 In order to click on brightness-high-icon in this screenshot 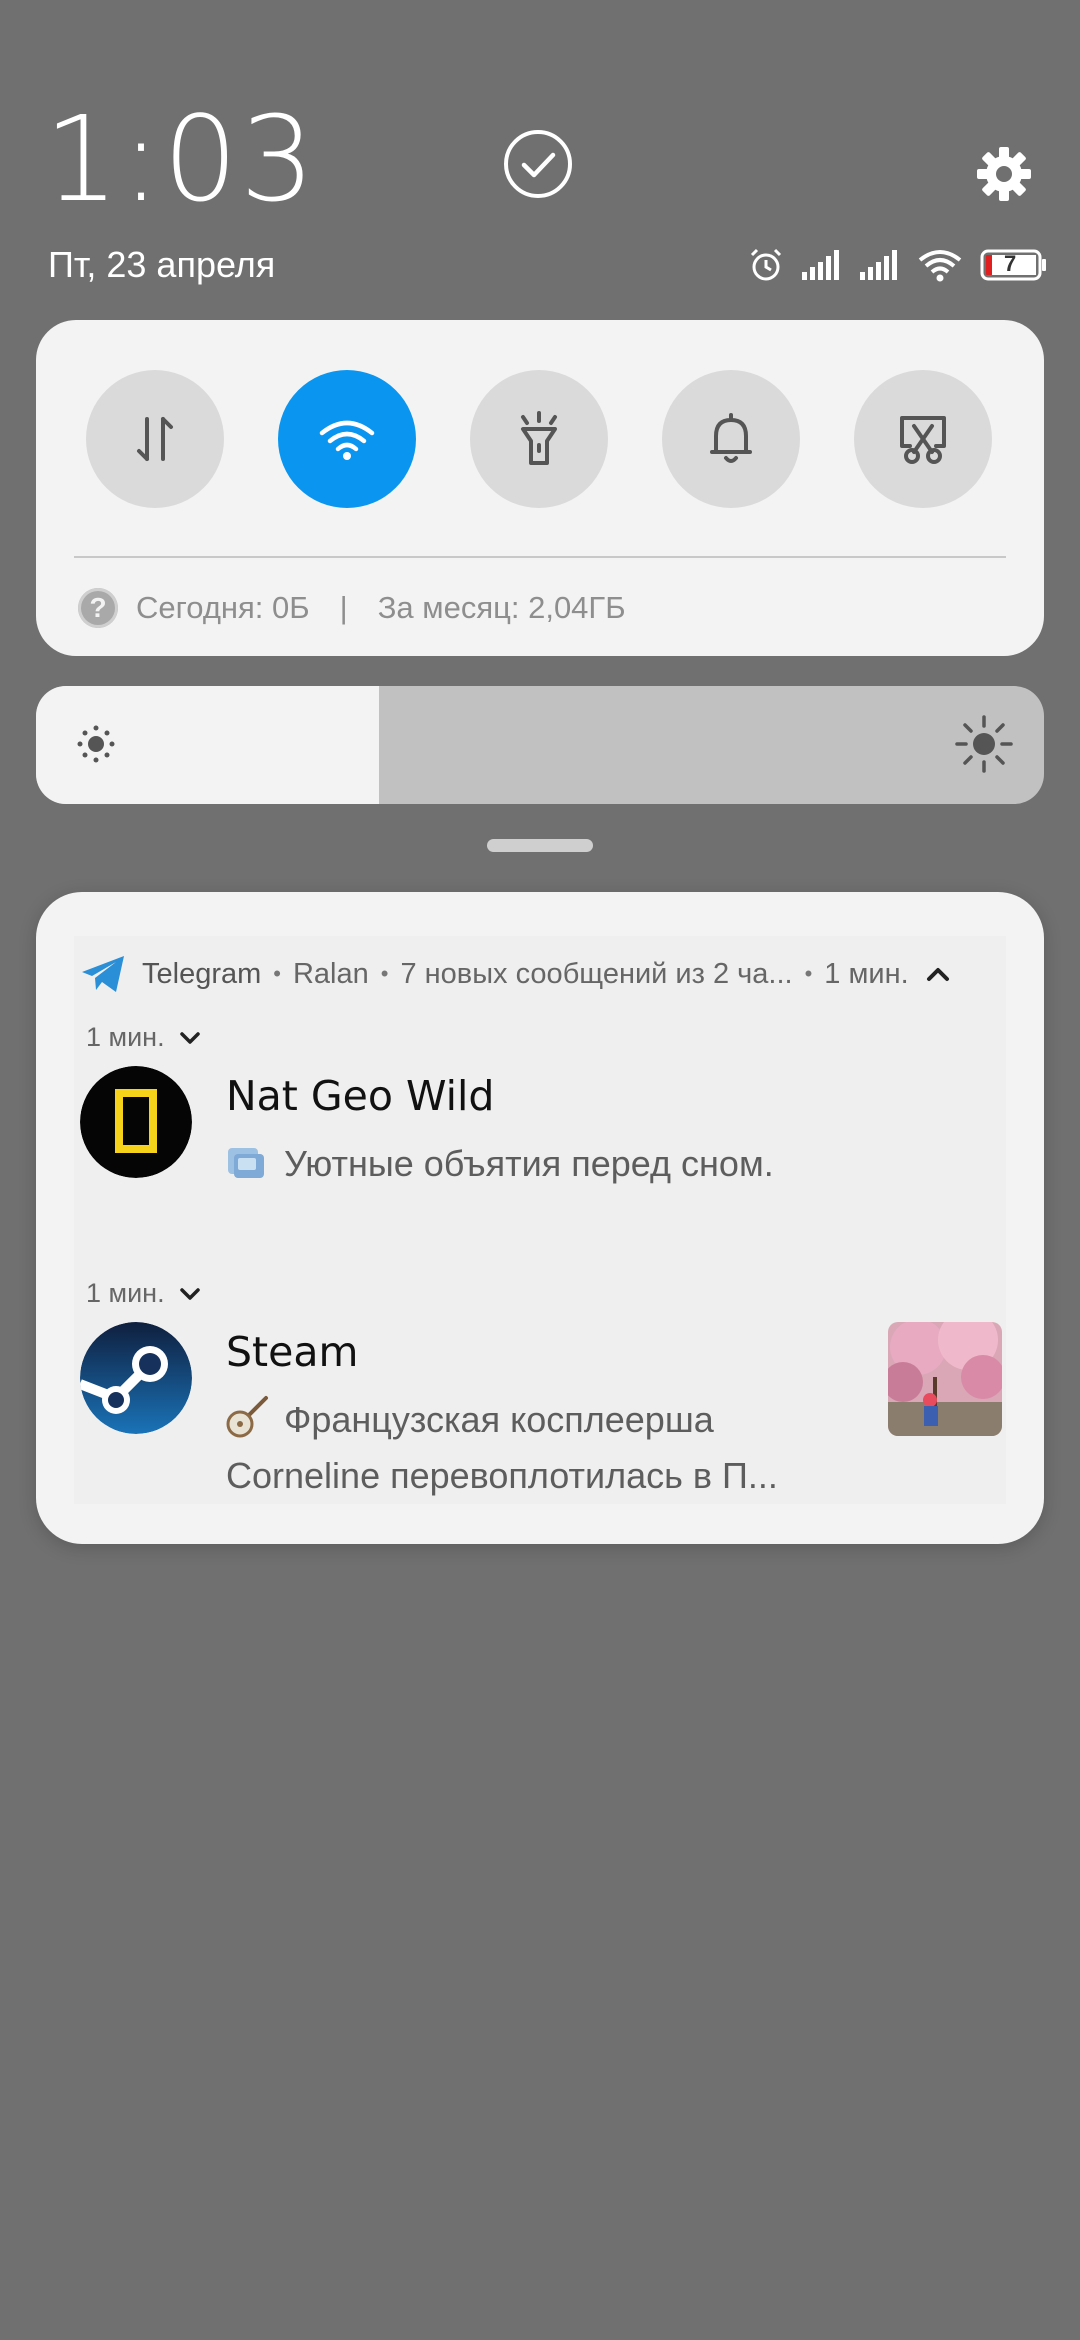, I will do `click(984, 746)`.